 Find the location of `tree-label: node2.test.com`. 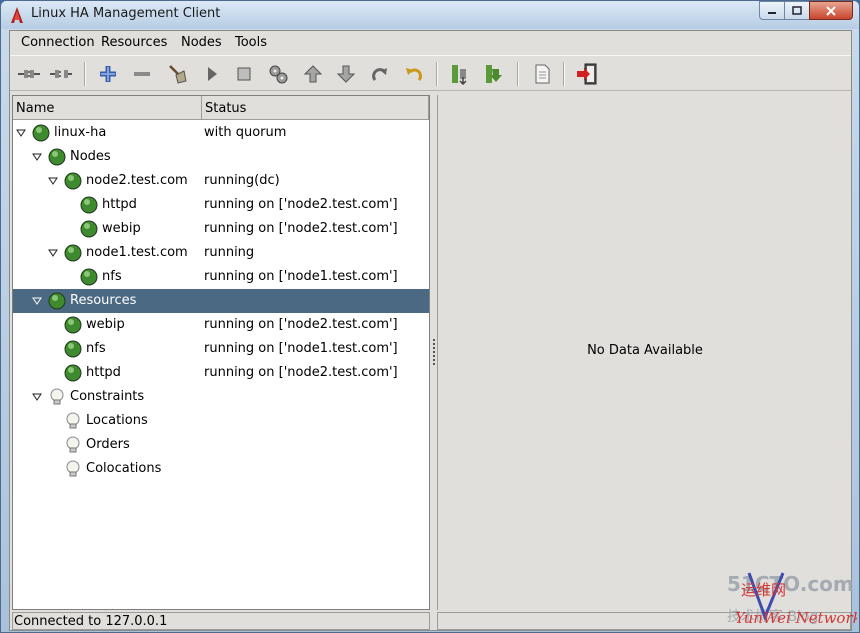

tree-label: node2.test.com is located at coordinates (137, 180).